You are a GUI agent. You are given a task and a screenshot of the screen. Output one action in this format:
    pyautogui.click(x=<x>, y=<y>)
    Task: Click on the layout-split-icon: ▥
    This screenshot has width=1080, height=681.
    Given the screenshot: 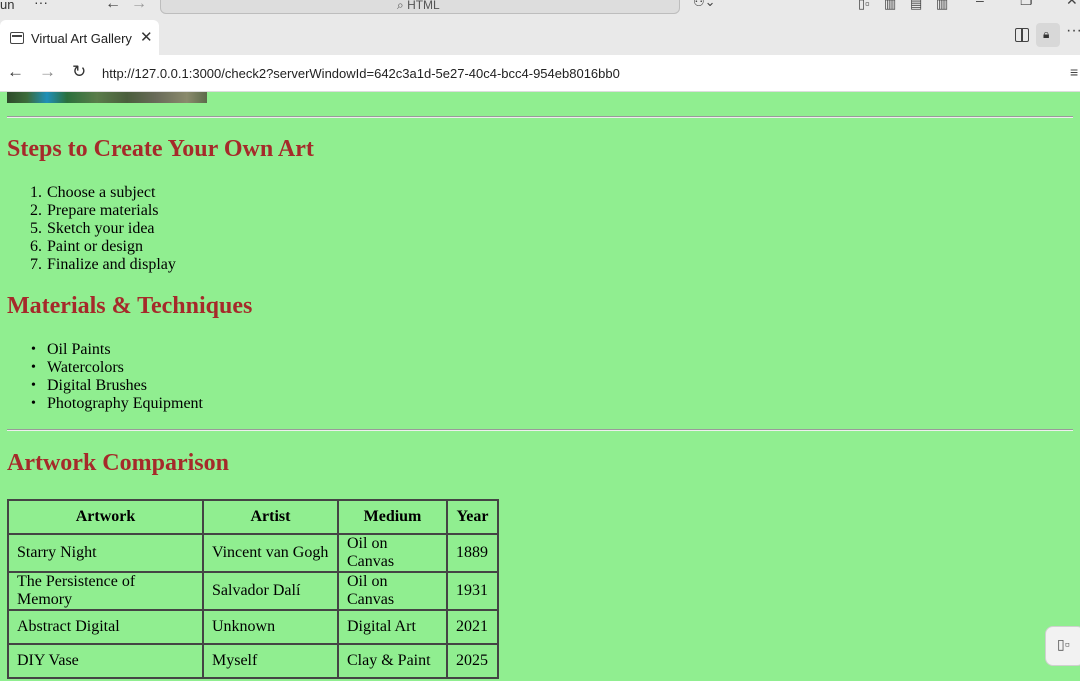 What is the action you would take?
    pyautogui.click(x=942, y=6)
    